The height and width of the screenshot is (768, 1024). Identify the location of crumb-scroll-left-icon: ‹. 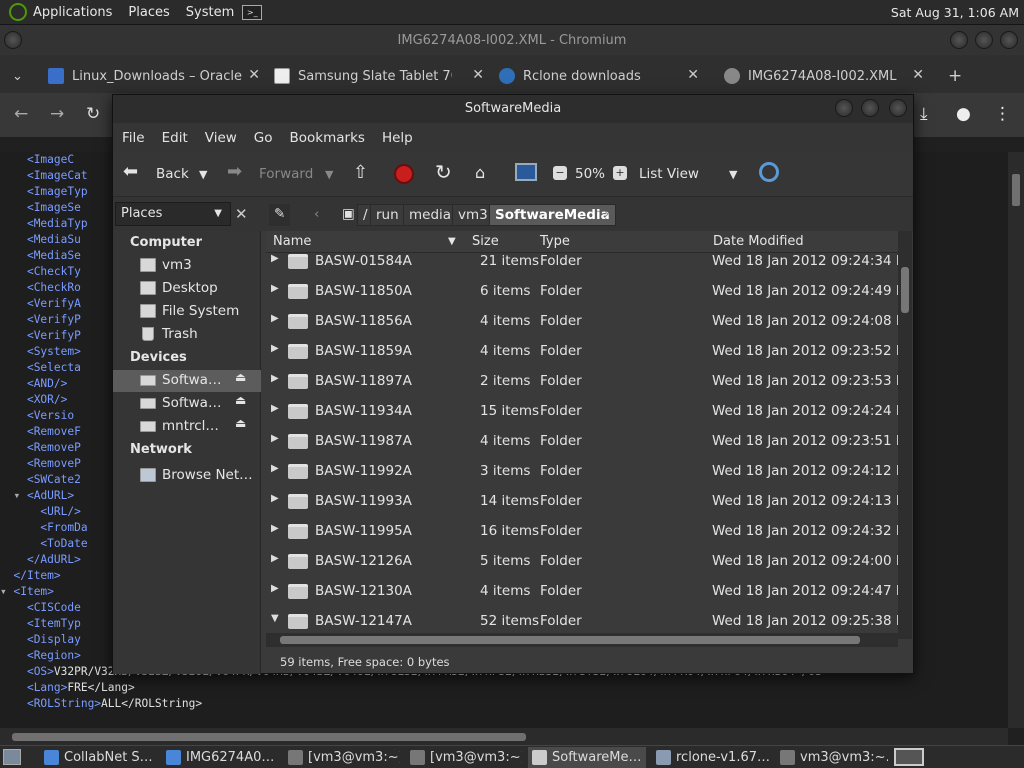
(316, 215).